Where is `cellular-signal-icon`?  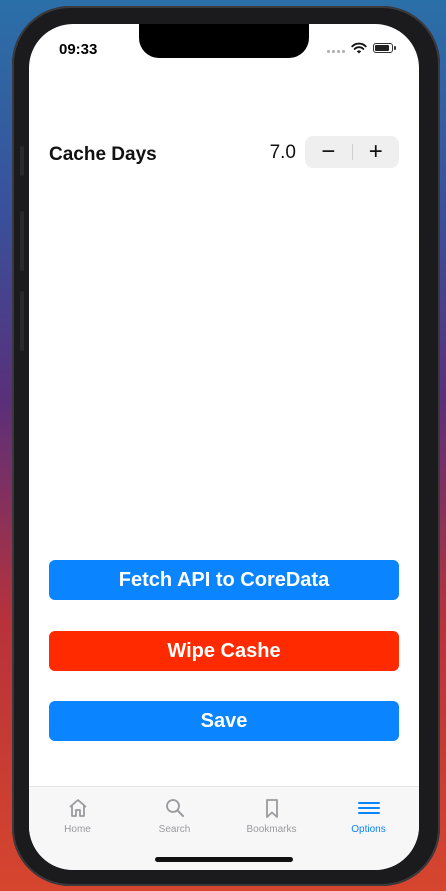
cellular-signal-icon is located at coordinates (336, 48).